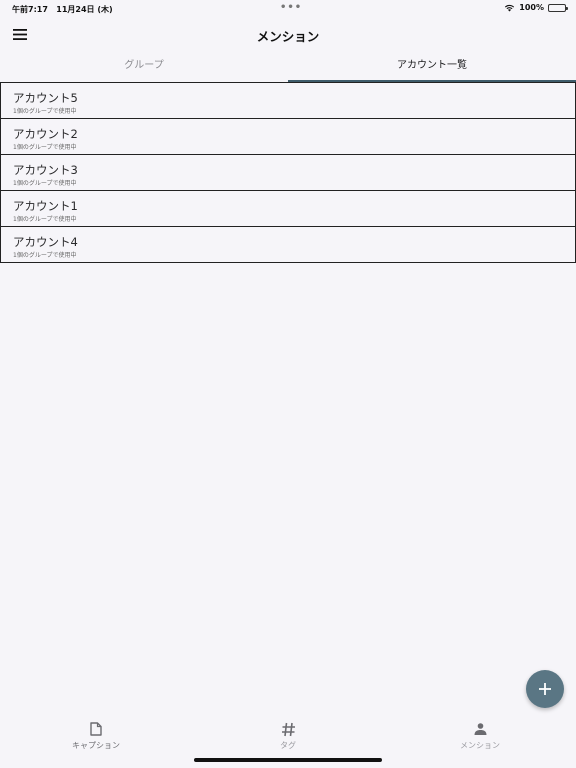  Describe the element at coordinates (30, 9) in the screenshot. I see `status-clock: 午前7:17` at that location.